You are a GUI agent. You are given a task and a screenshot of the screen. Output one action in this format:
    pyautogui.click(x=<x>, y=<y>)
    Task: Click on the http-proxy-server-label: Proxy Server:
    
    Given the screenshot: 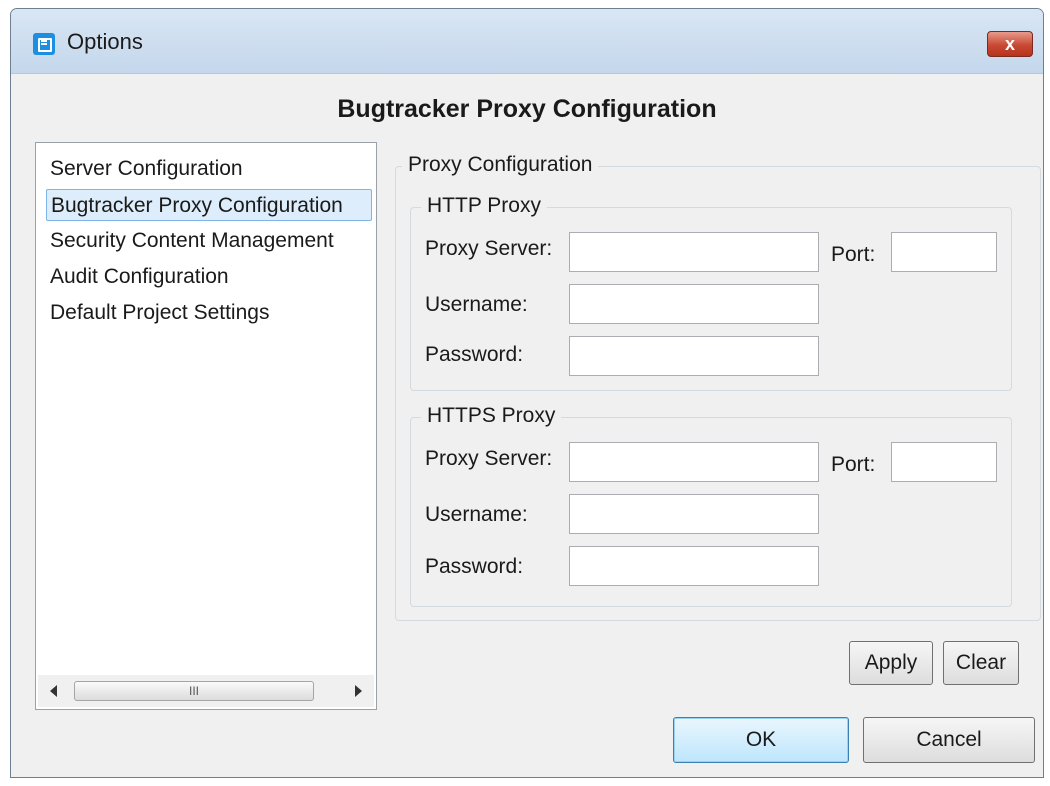 What is the action you would take?
    pyautogui.click(x=489, y=248)
    